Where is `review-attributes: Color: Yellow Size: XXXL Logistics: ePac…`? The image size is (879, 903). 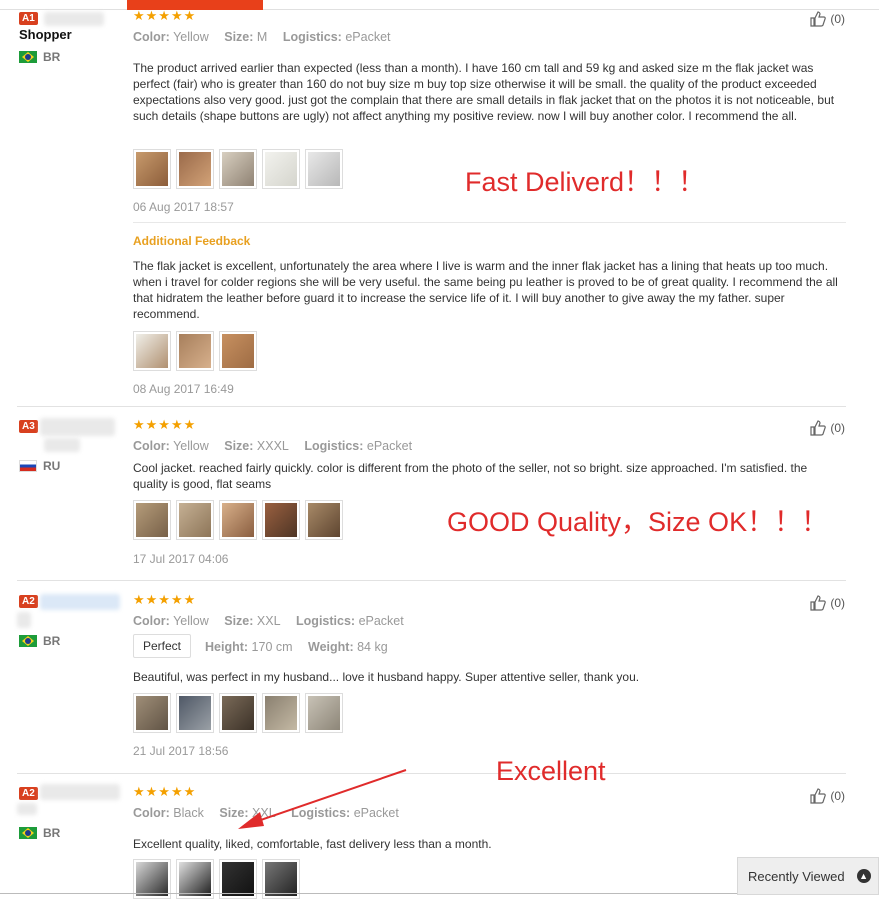
review-attributes: Color: Yellow Size: XXXL Logistics: ePac… is located at coordinates (273, 446).